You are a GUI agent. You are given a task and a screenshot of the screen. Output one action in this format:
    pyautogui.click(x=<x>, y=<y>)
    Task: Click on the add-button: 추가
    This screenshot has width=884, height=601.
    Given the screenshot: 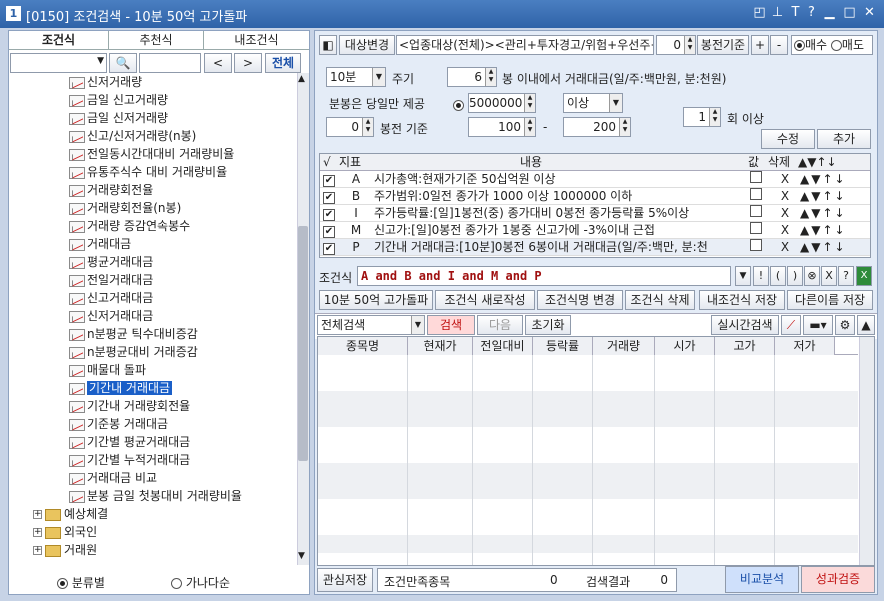 What is the action you would take?
    pyautogui.click(x=844, y=139)
    